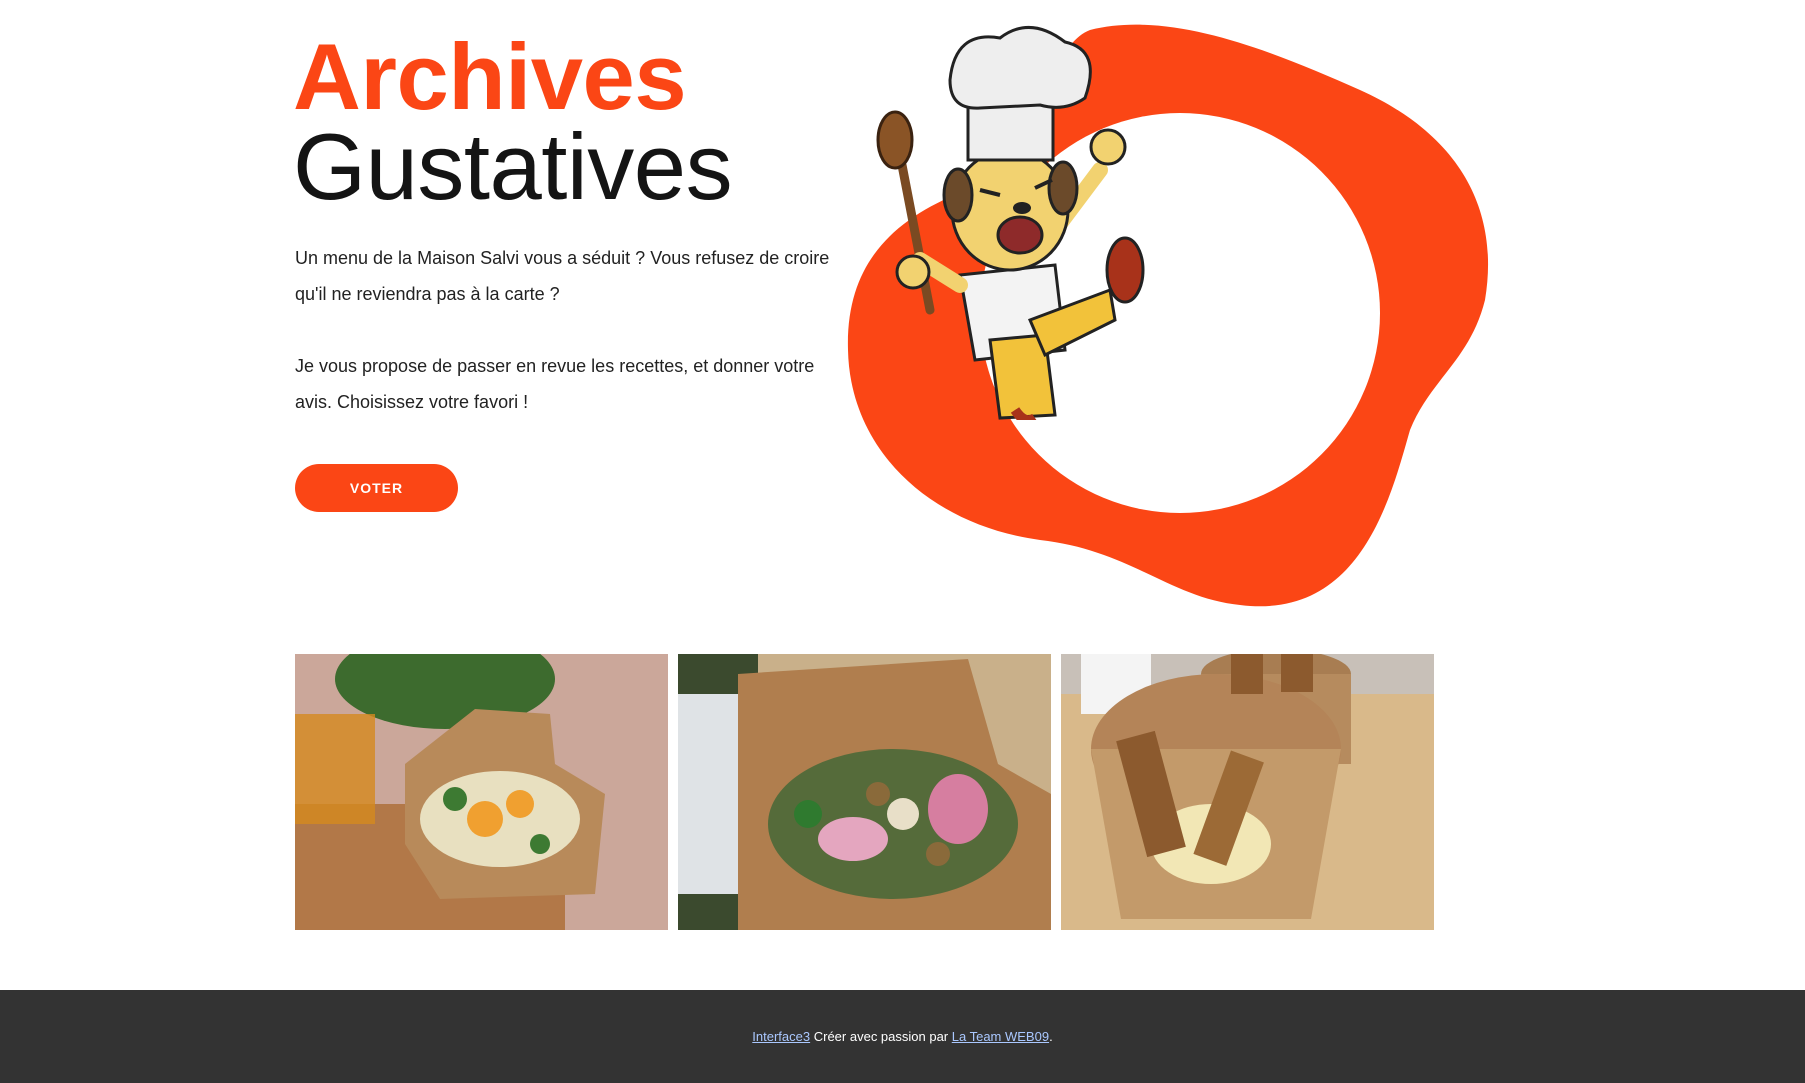  Describe the element at coordinates (1000, 1036) in the screenshot. I see `footer-link-team: La Team WEB09` at that location.